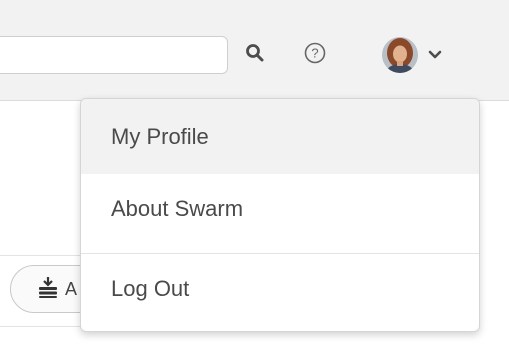 Image resolution: width=509 pixels, height=346 pixels. What do you see at coordinates (114, 55) in the screenshot?
I see `search-input` at bounding box center [114, 55].